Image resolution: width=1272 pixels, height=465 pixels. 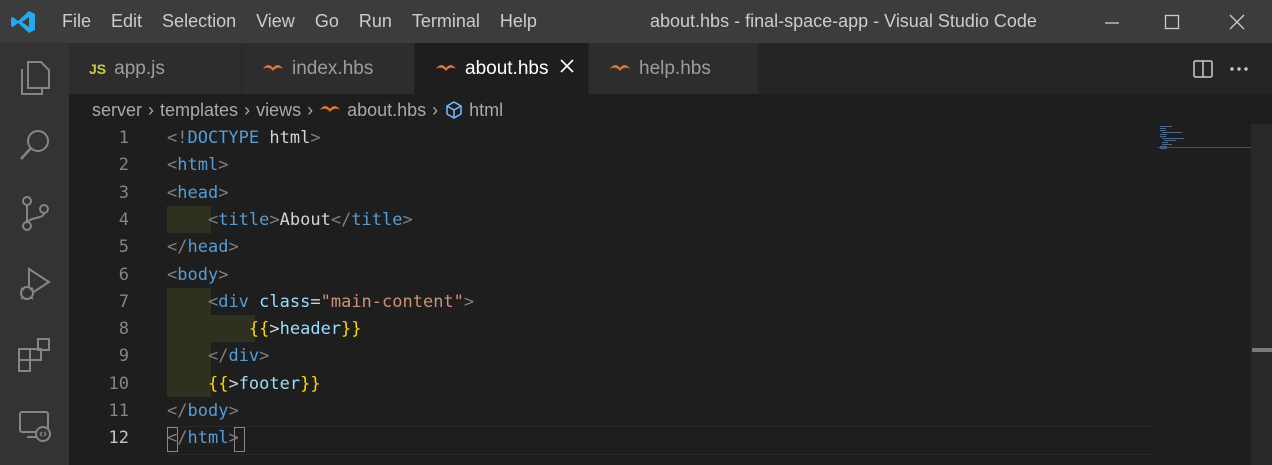 I want to click on tab-bar: JS app.js index.hbs about.hbs help.hbs, so click(x=670, y=68).